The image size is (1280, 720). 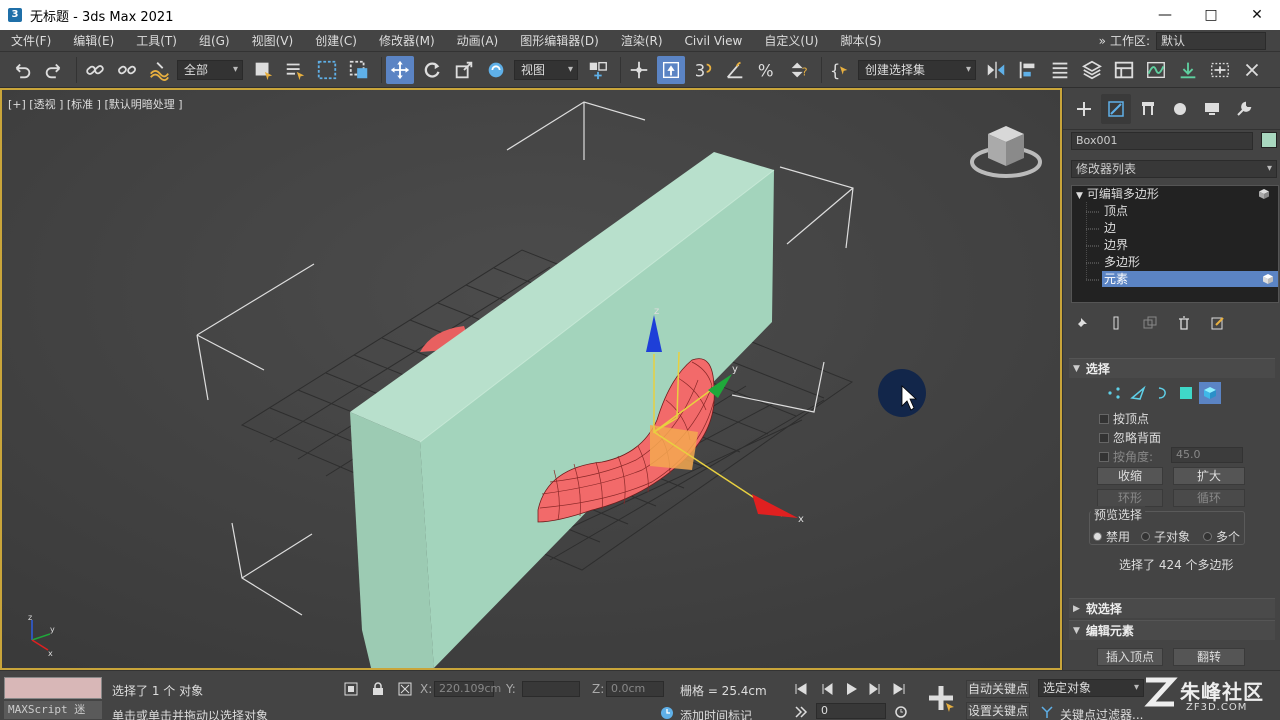 I want to click on ring-button: 环形, so click(x=1130, y=498).